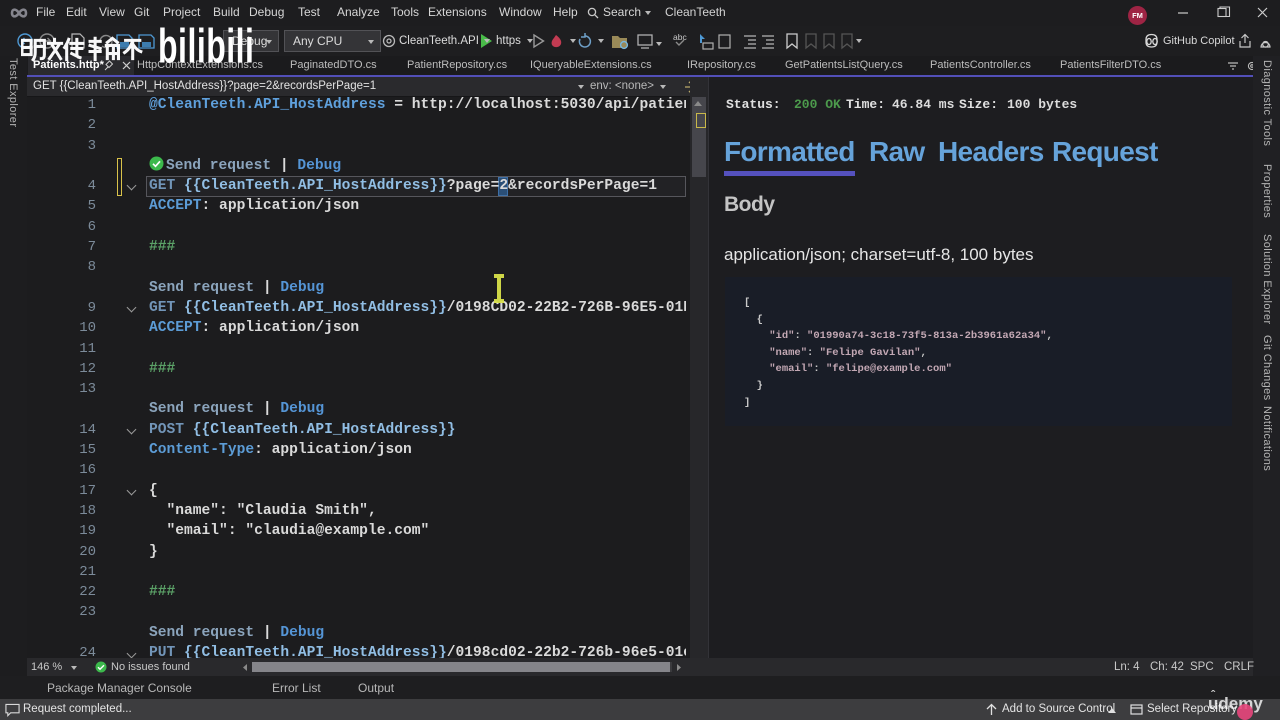 Image resolution: width=1280 pixels, height=720 pixels. What do you see at coordinates (680, 37) in the screenshot?
I see `svg-text: abc` at bounding box center [680, 37].